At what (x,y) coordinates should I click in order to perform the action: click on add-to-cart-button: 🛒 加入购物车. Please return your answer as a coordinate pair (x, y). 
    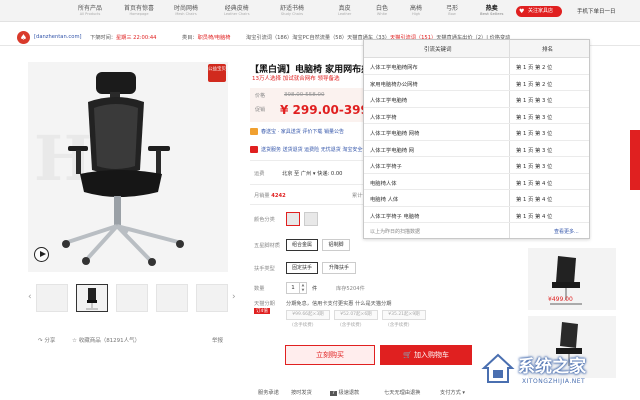
    Looking at the image, I should click on (426, 355).